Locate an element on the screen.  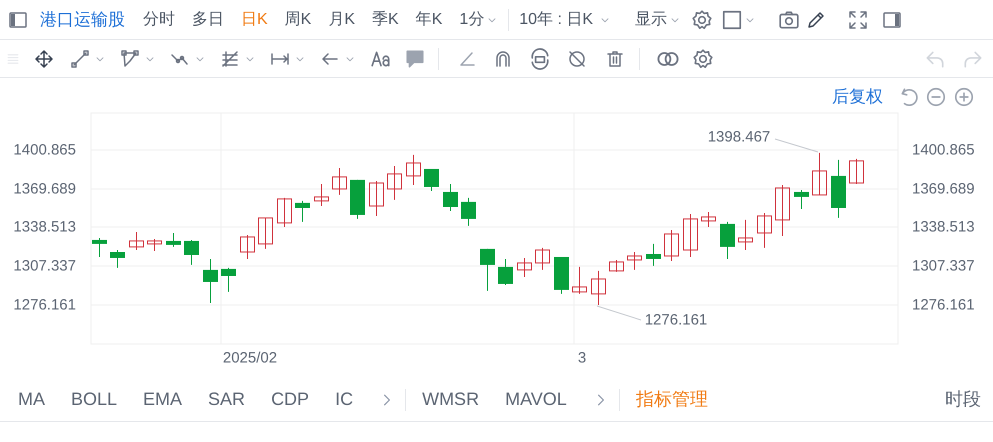
adjust-link: 后复权 is located at coordinates (857, 97).